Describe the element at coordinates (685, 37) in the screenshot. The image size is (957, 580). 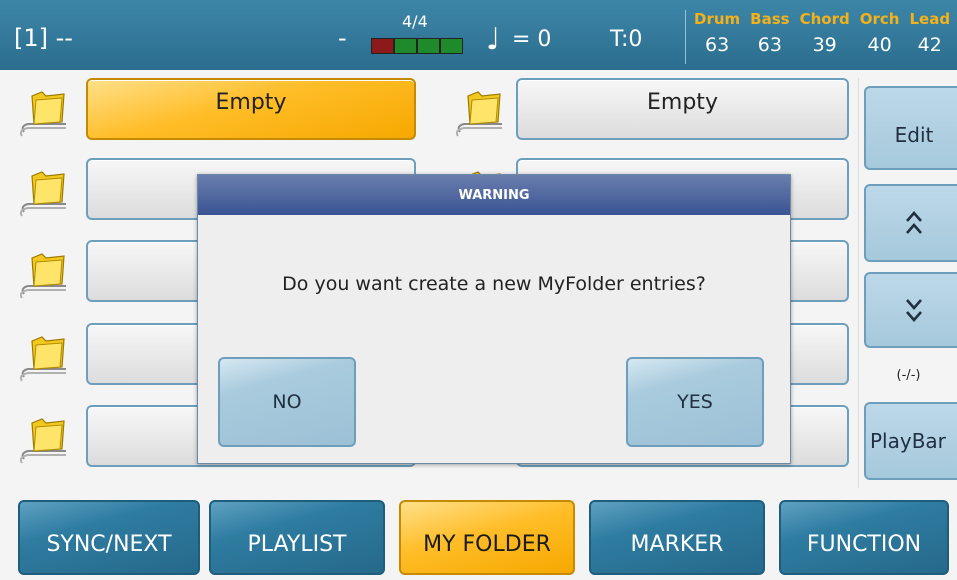
I see `status-divider` at that location.